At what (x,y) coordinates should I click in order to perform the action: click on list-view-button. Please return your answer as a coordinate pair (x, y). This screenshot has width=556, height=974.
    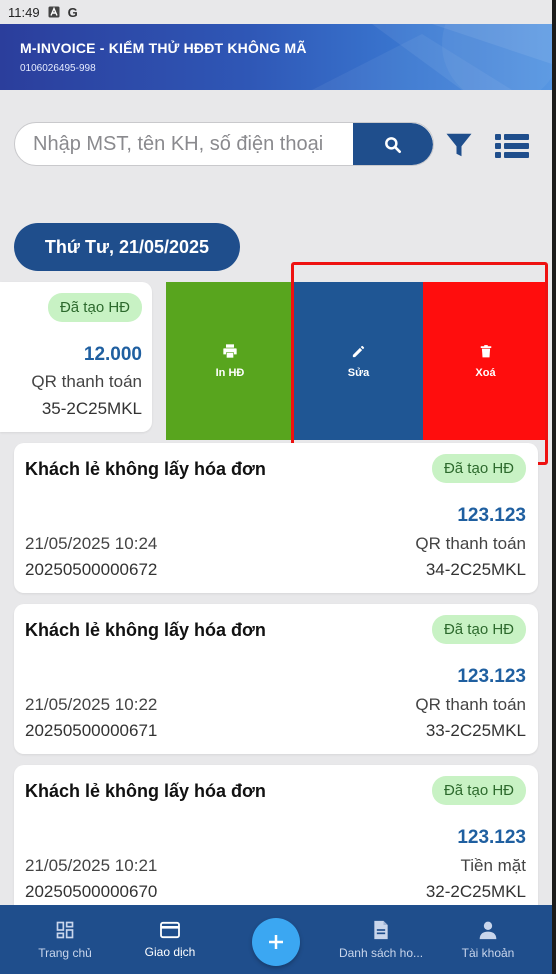
    Looking at the image, I should click on (512, 146).